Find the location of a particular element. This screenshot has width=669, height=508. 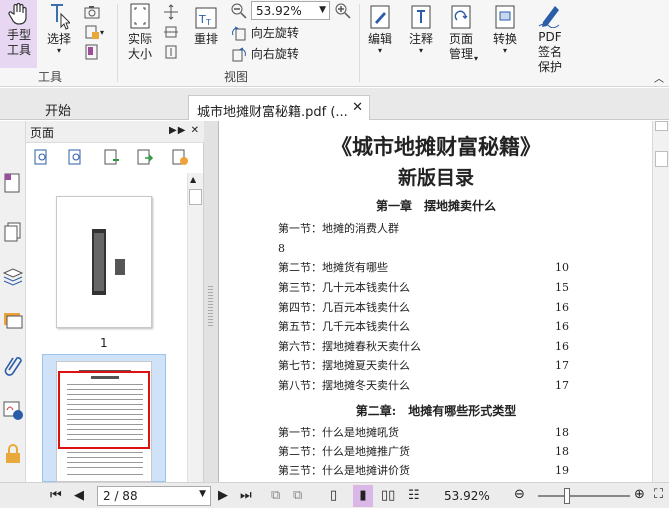

left-icon-bar is located at coordinates (13, 301).